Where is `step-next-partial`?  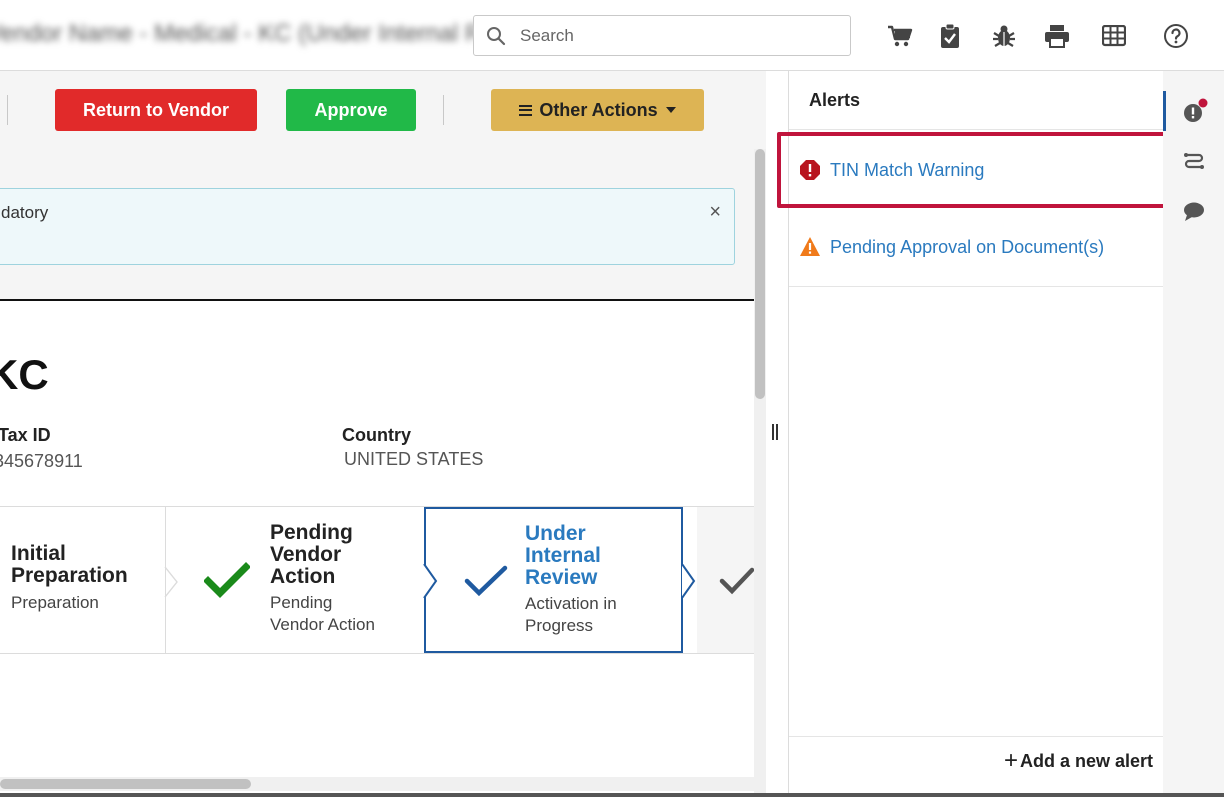
step-next-partial is located at coordinates (726, 580).